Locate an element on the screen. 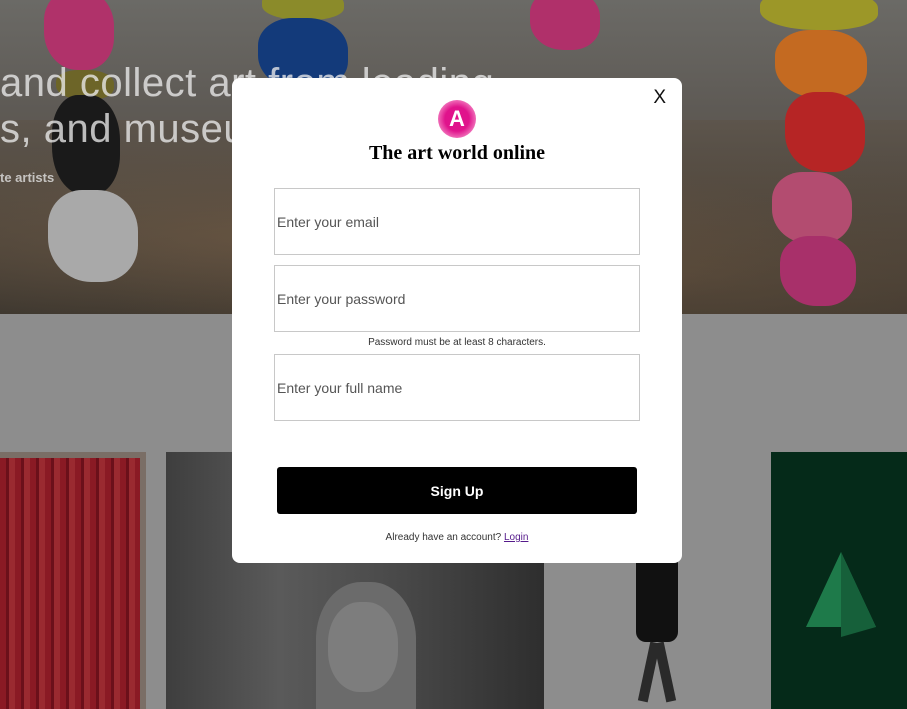 The width and height of the screenshot is (907, 709). logo-letter: A is located at coordinates (457, 118).